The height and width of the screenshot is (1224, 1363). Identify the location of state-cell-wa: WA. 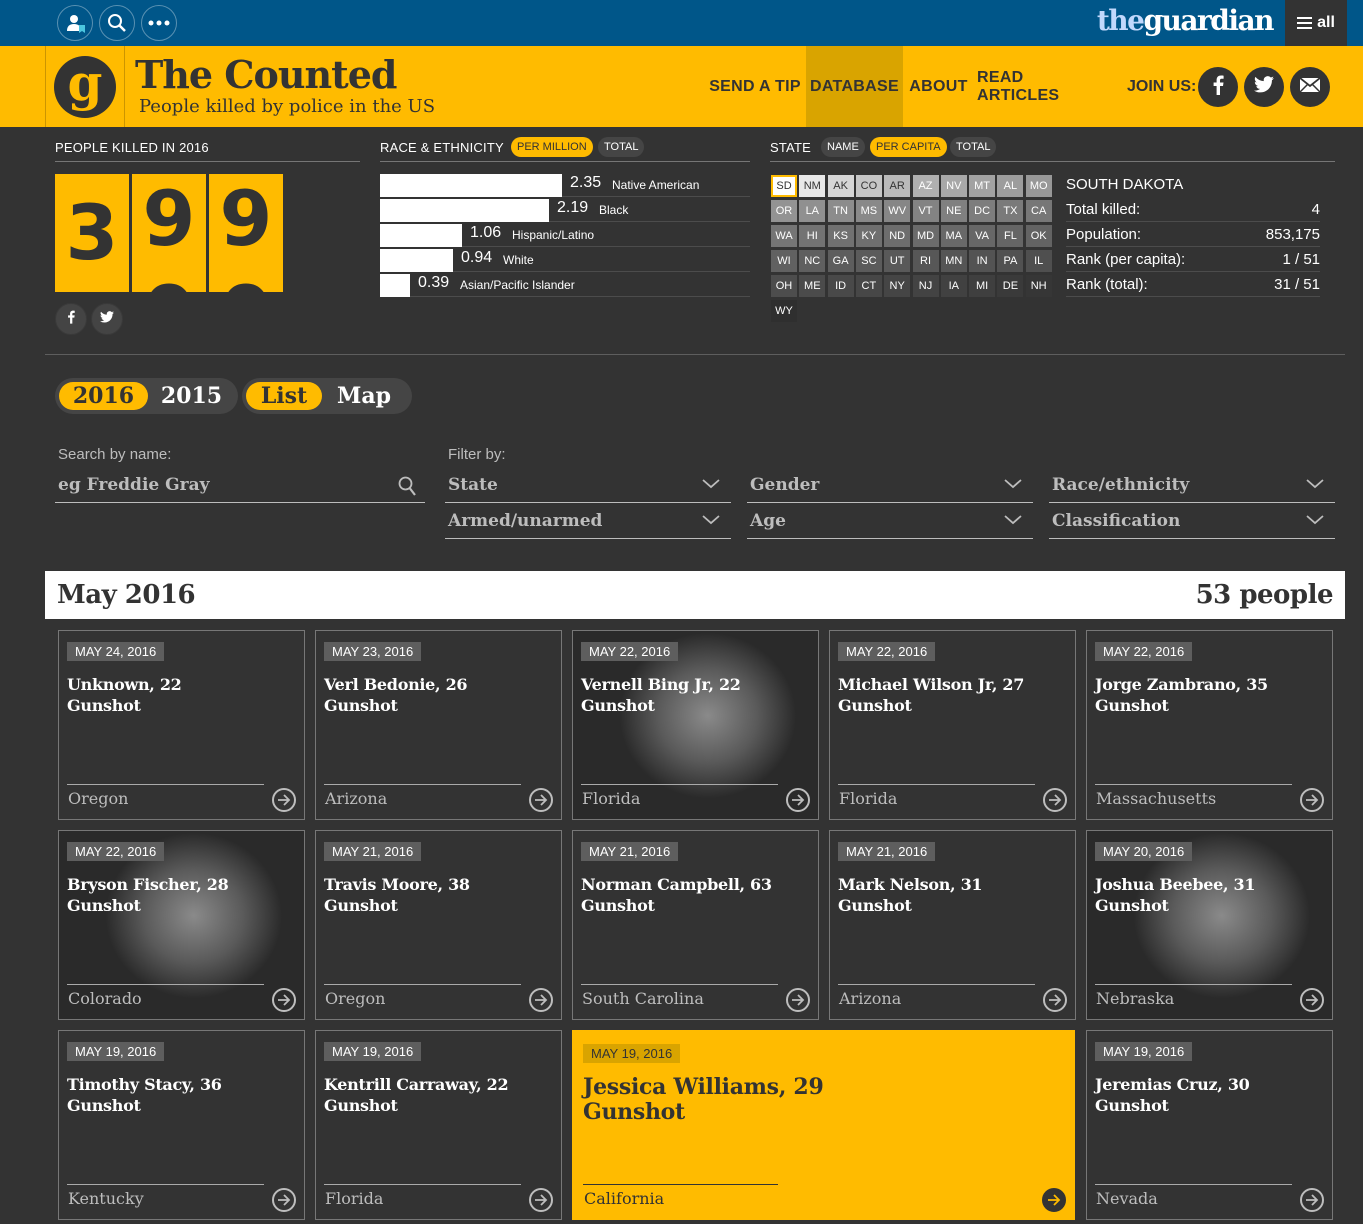
(784, 236).